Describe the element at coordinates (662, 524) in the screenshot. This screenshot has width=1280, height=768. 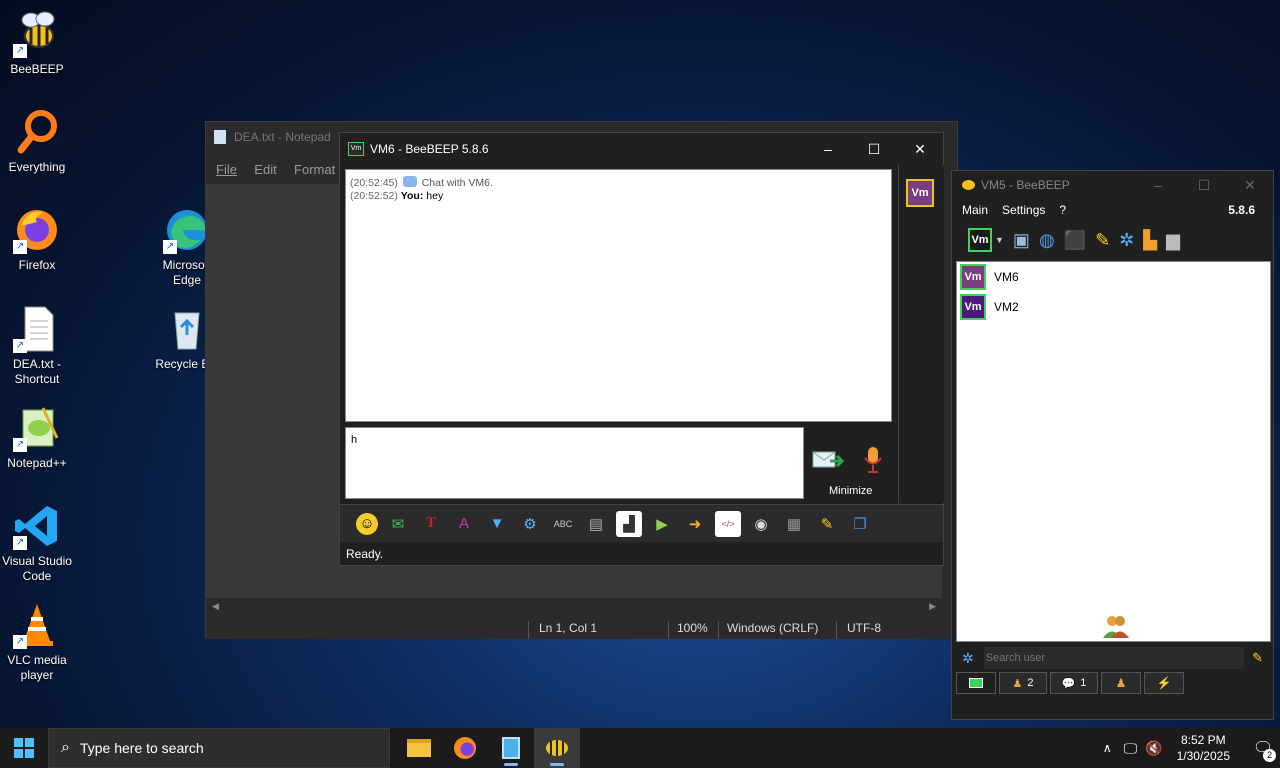
I see `send-file-icon: ▶` at that location.